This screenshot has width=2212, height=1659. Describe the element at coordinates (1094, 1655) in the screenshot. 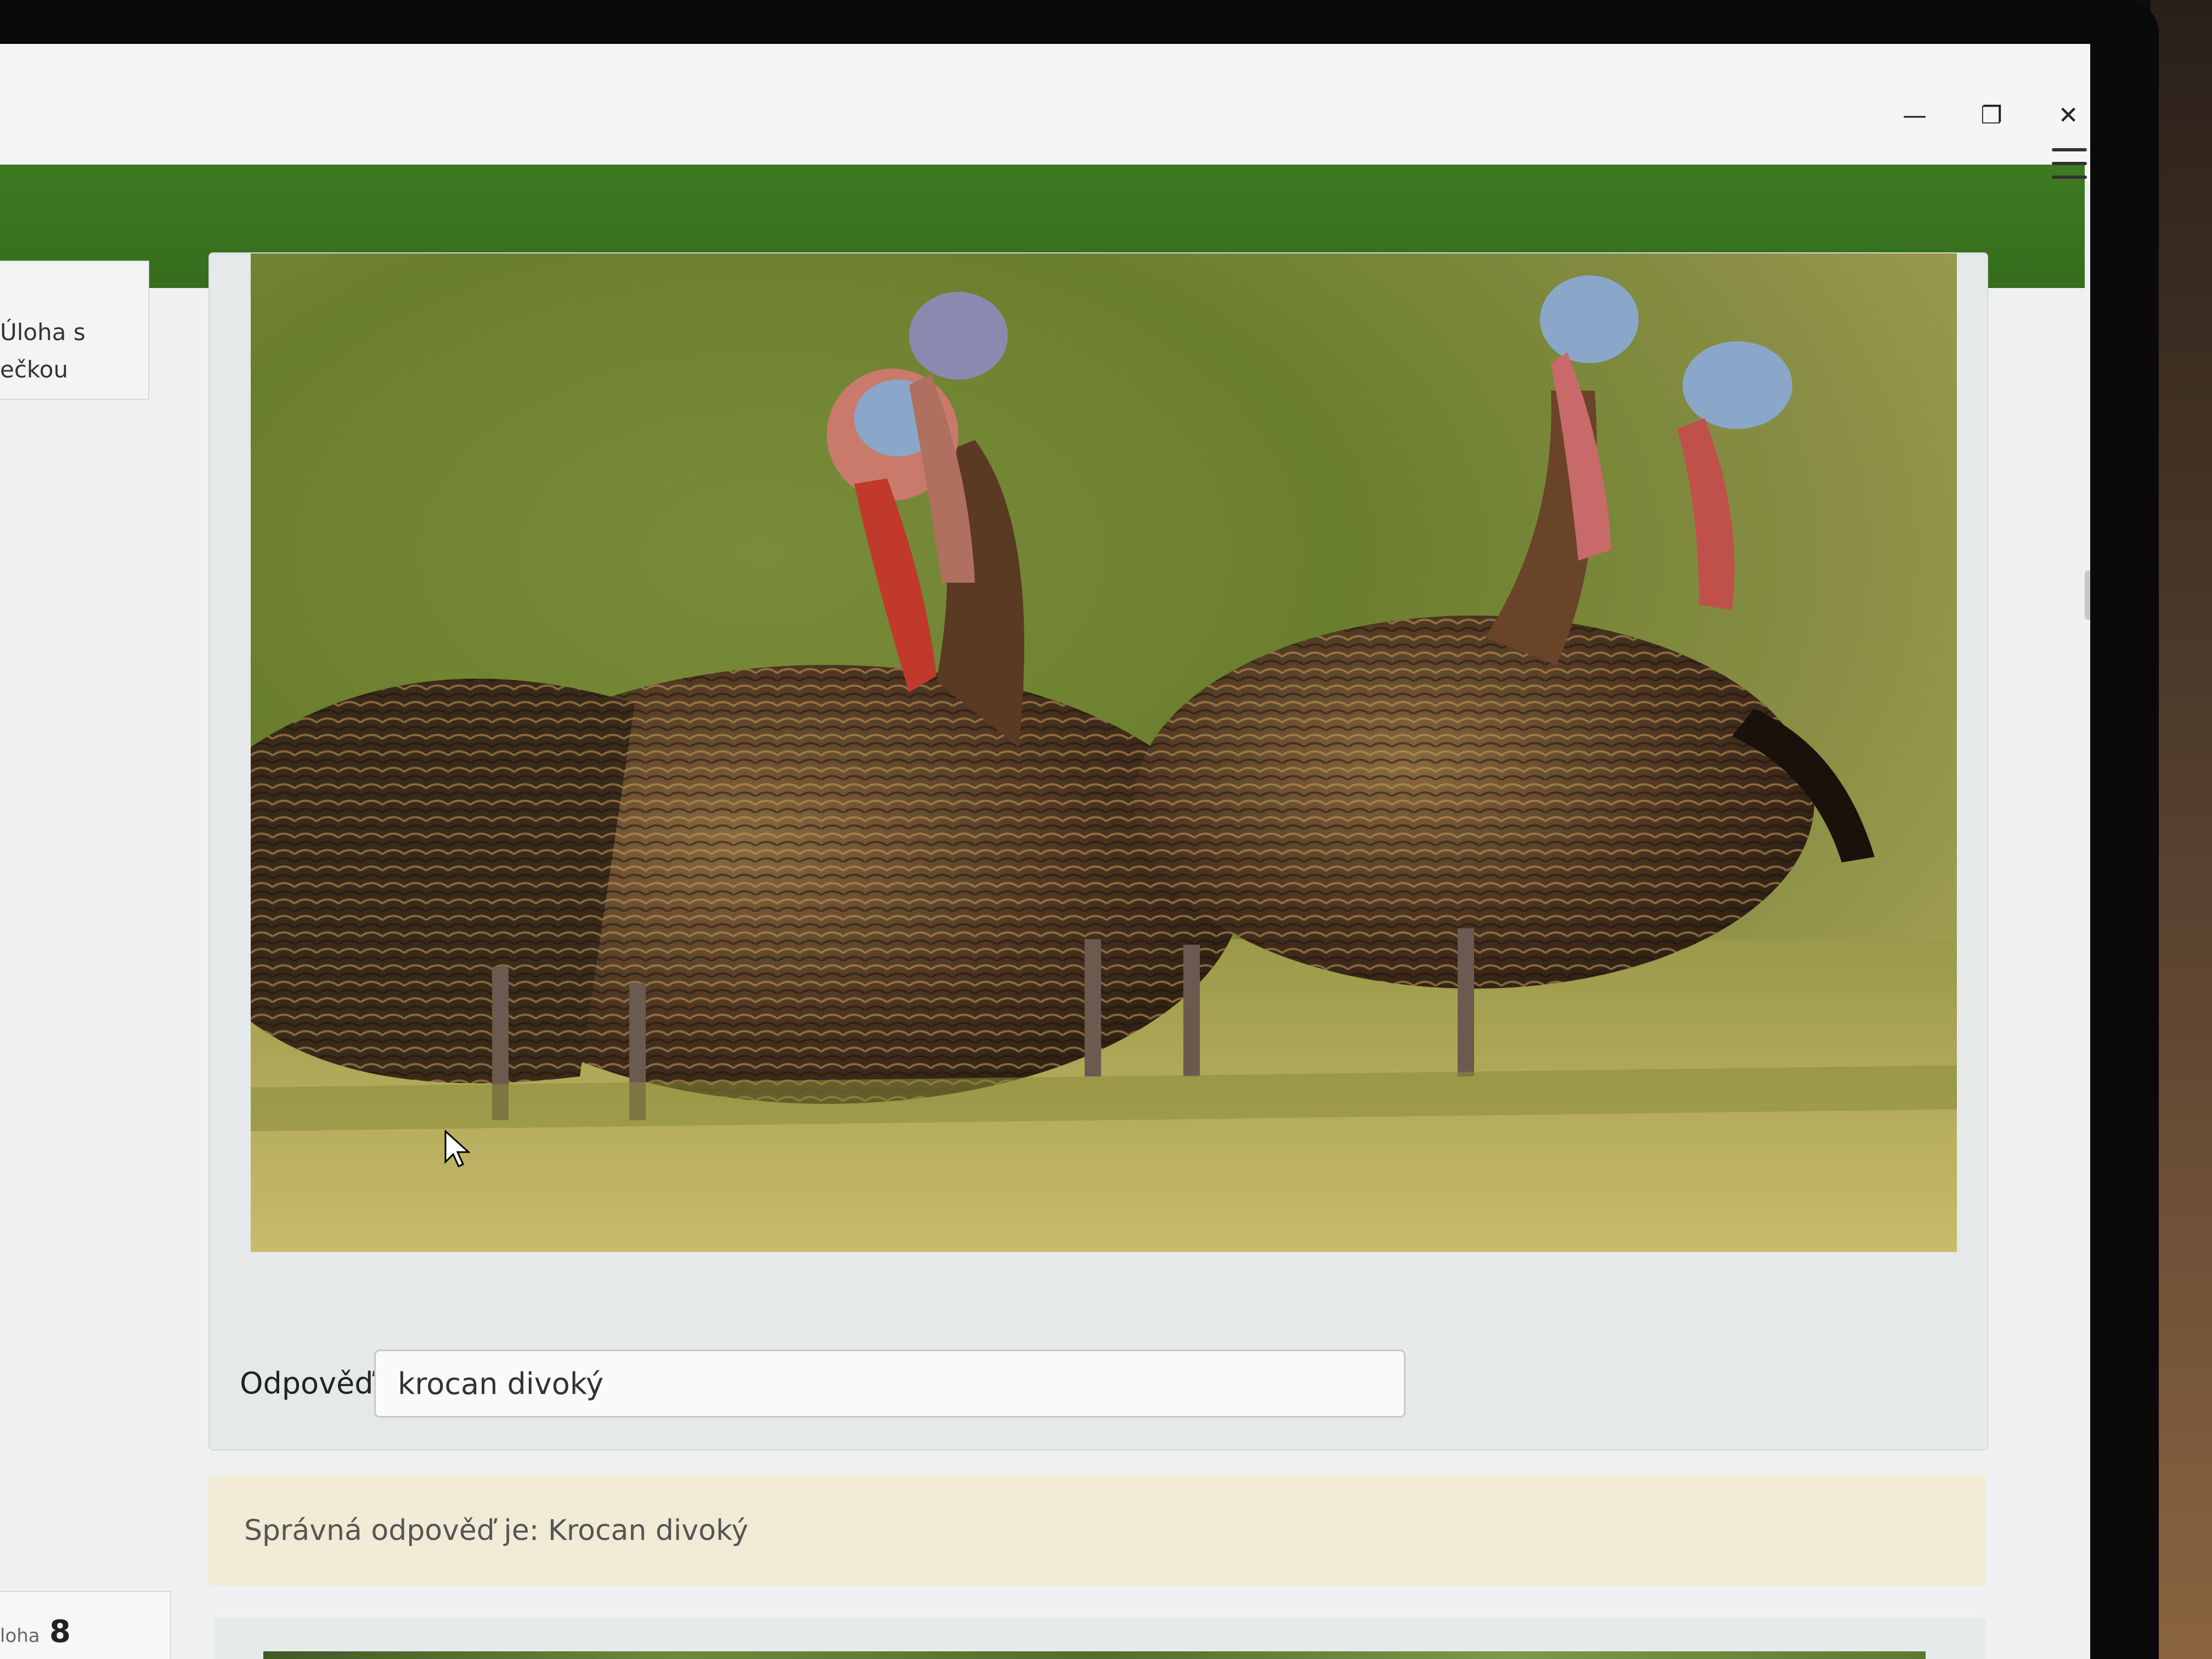

I see `next-question-photo` at that location.